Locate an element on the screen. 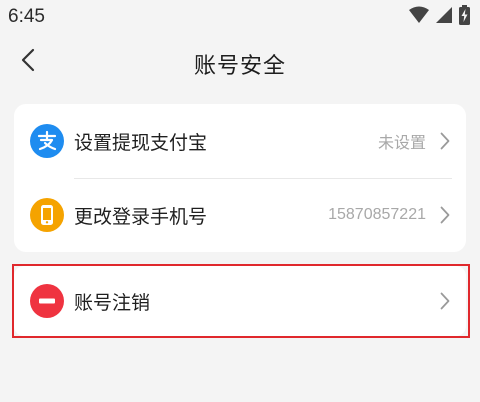 The image size is (480, 402). alipay-icon is located at coordinates (47, 141).